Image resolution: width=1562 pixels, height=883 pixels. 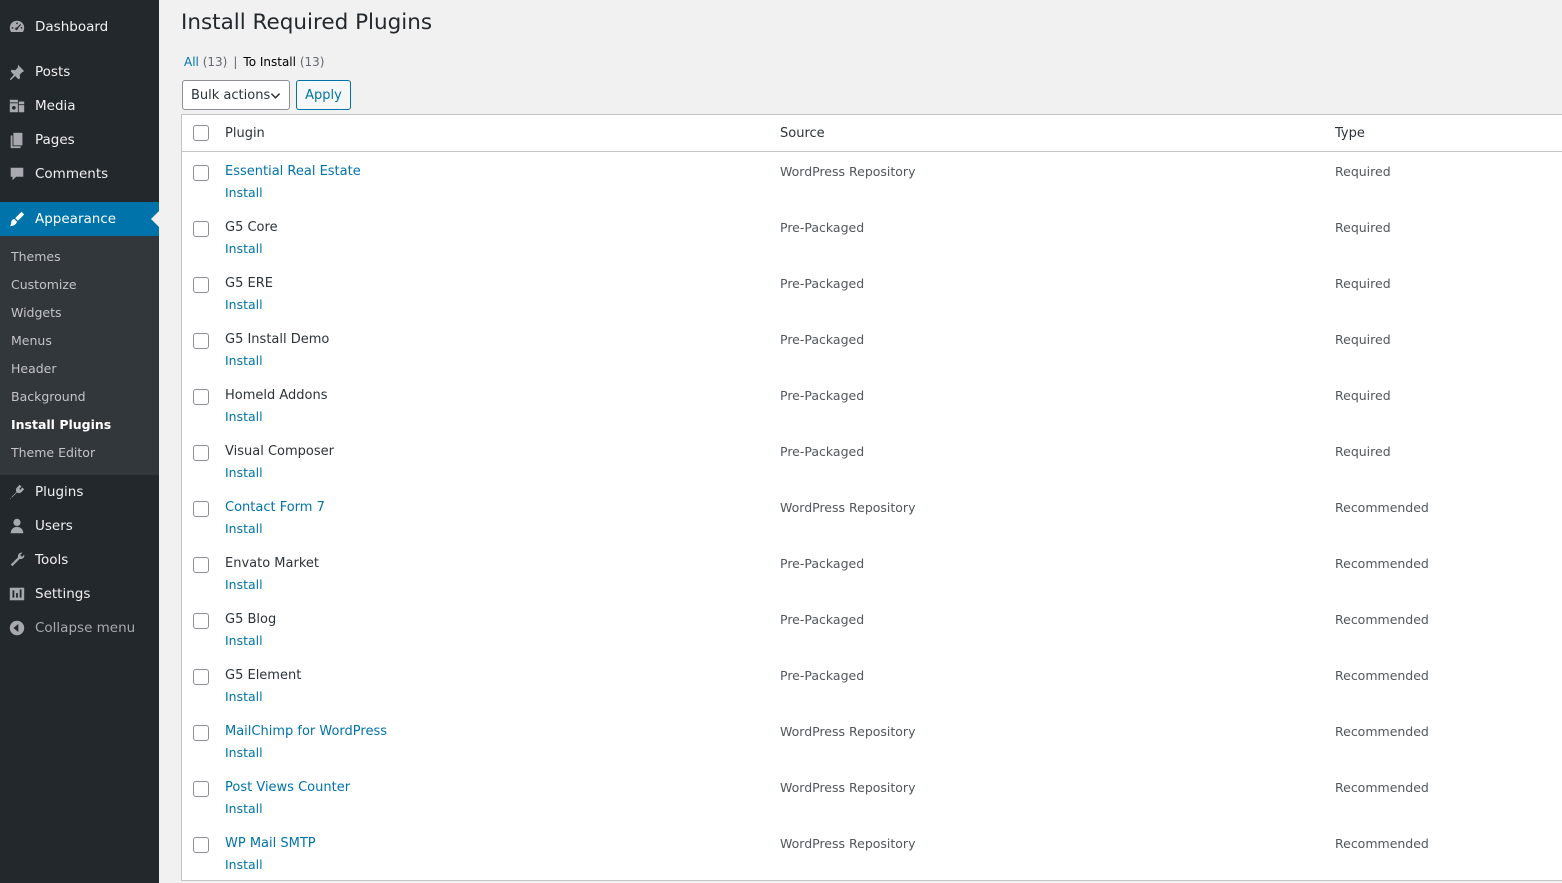 What do you see at coordinates (275, 507) in the screenshot?
I see `plugin-name-link: Contact Form 7` at bounding box center [275, 507].